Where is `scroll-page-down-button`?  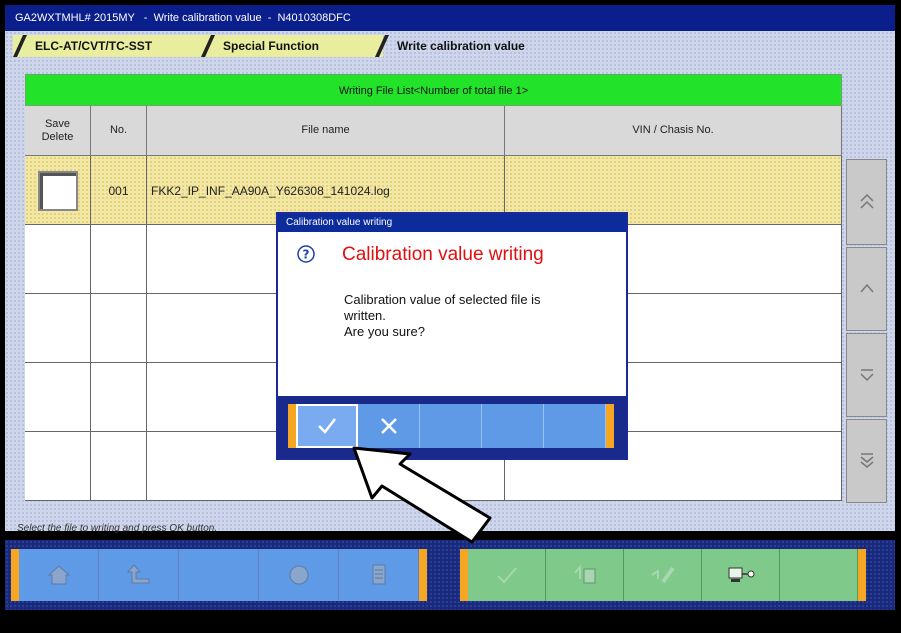 scroll-page-down-button is located at coordinates (866, 461).